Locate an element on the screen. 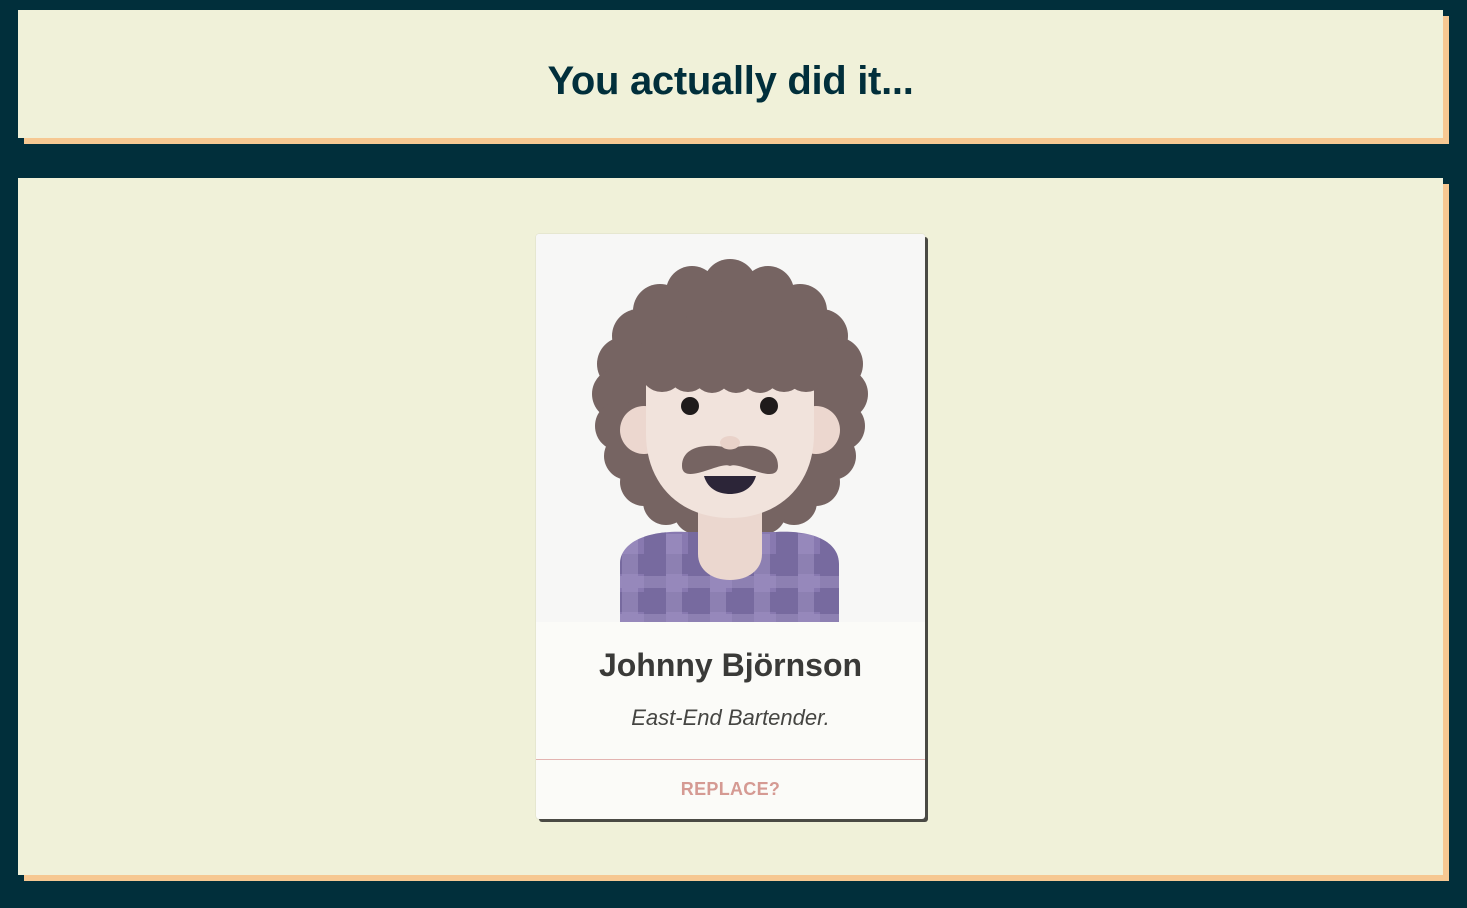 The width and height of the screenshot is (1467, 908). avatar-curly-hair-mustache-icon is located at coordinates (730, 440).